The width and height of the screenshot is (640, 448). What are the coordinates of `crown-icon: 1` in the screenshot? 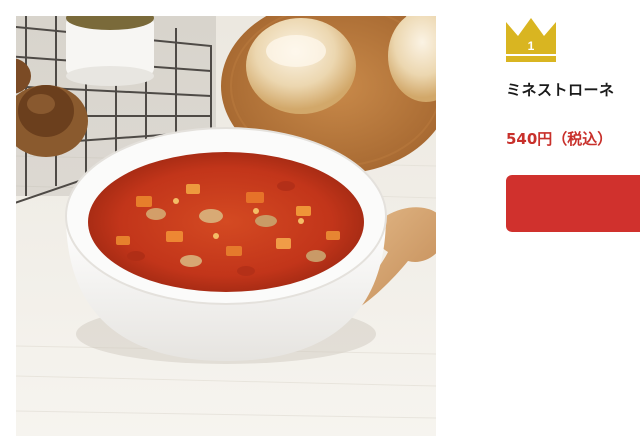 It's located at (531, 40).